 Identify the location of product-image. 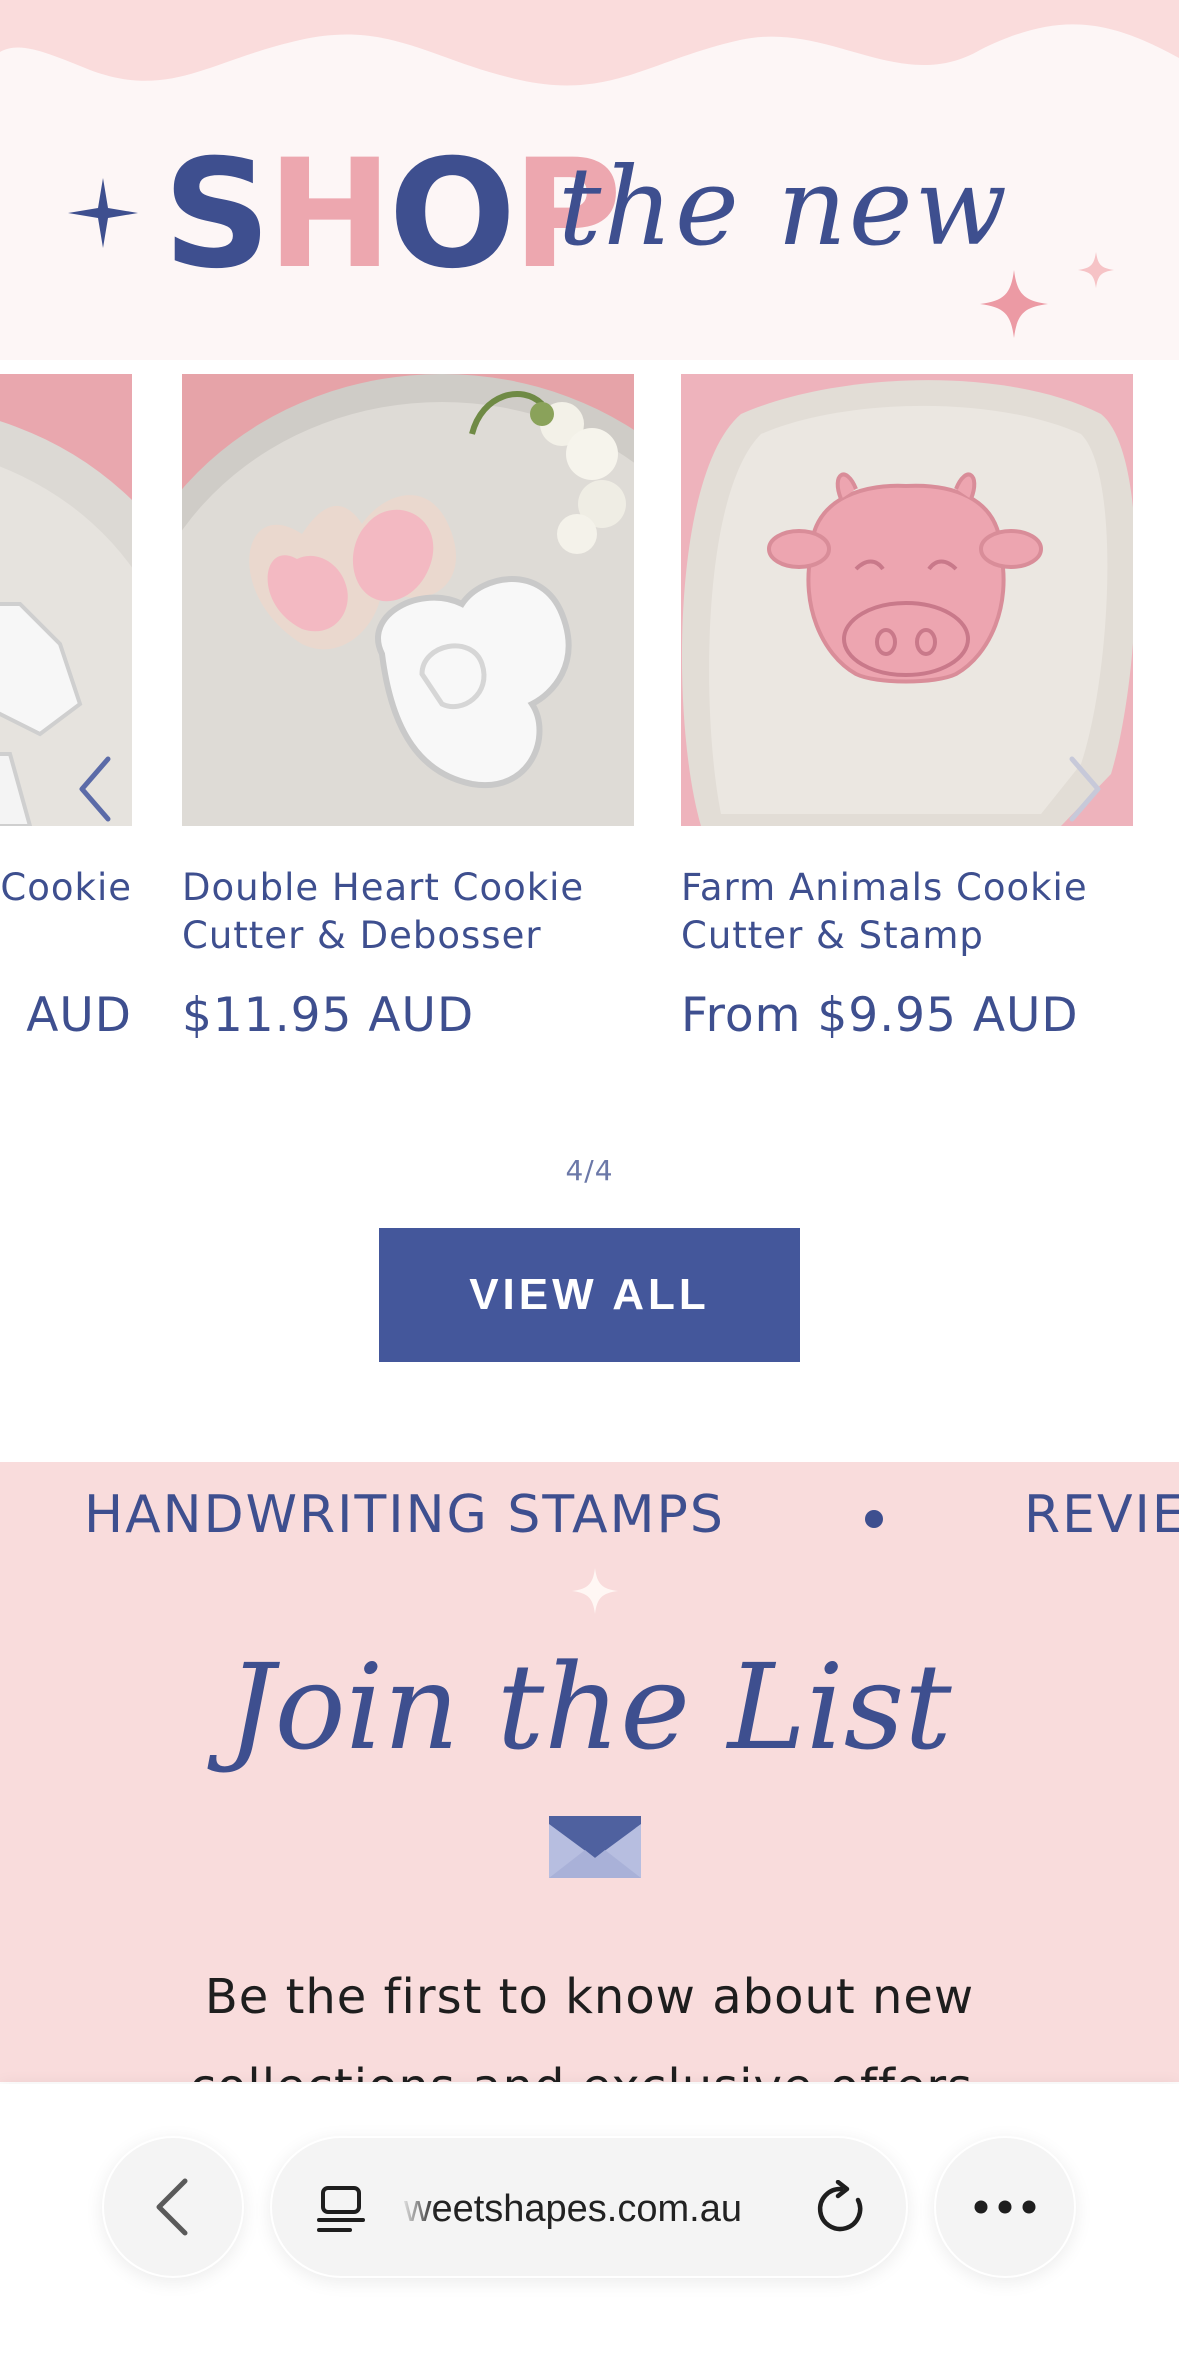
(408, 600).